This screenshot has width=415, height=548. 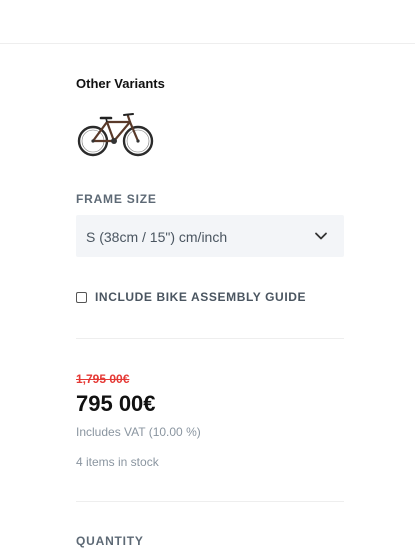 I want to click on chevron-down-icon, so click(x=321, y=236).